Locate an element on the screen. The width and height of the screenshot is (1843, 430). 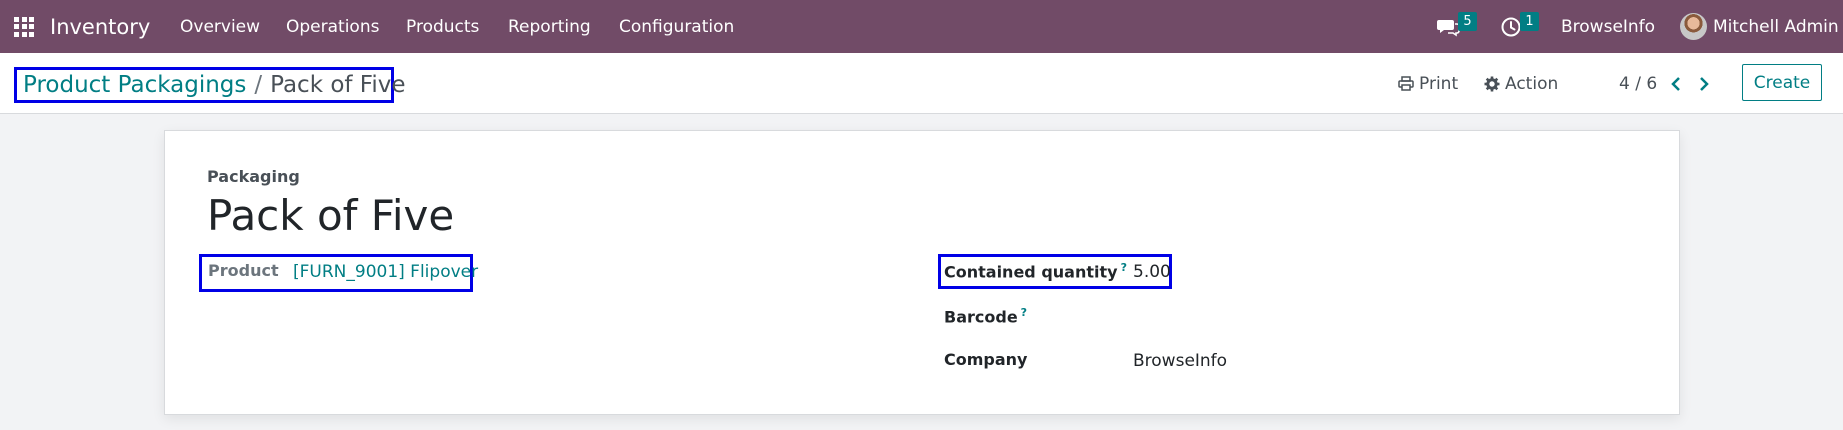
packaging-section-label: Packaging is located at coordinates (253, 176).